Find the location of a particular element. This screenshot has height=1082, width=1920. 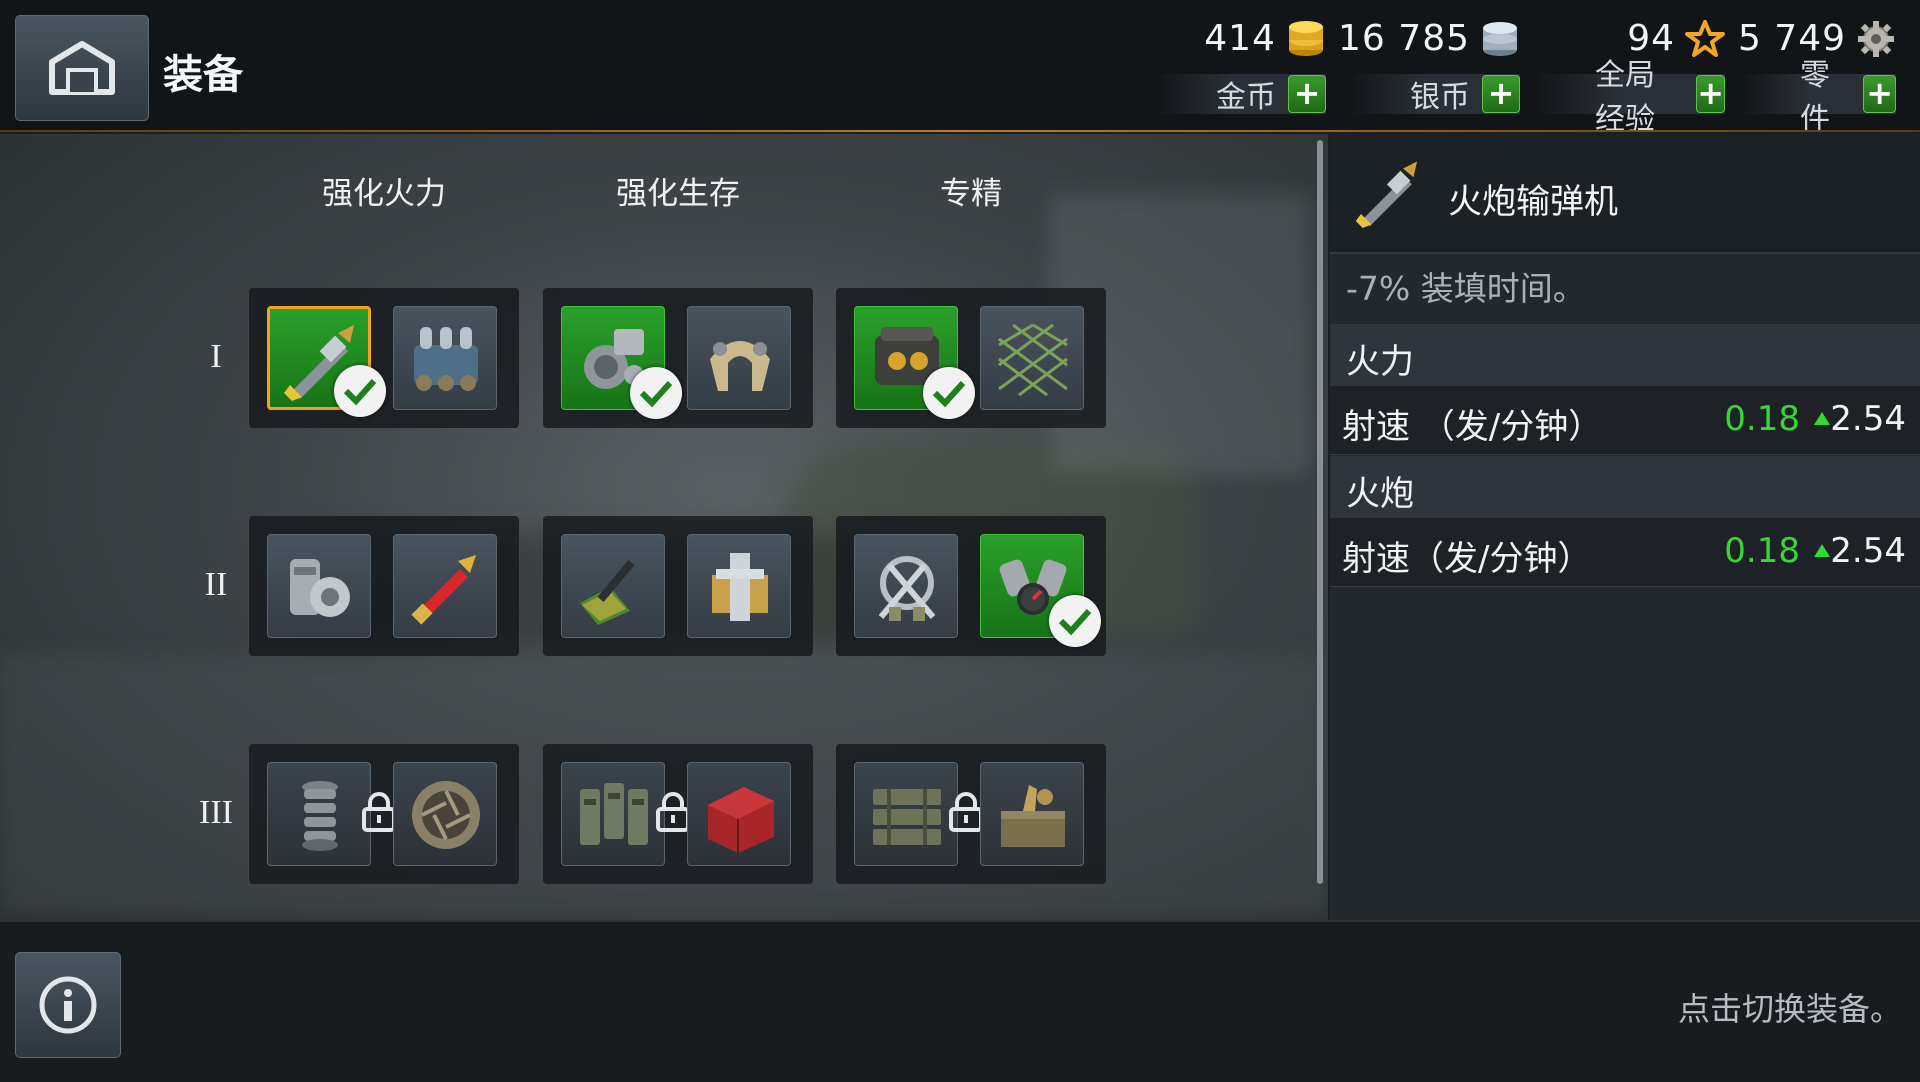

equipment-slot-bayonet-wrench is located at coordinates (613, 586).